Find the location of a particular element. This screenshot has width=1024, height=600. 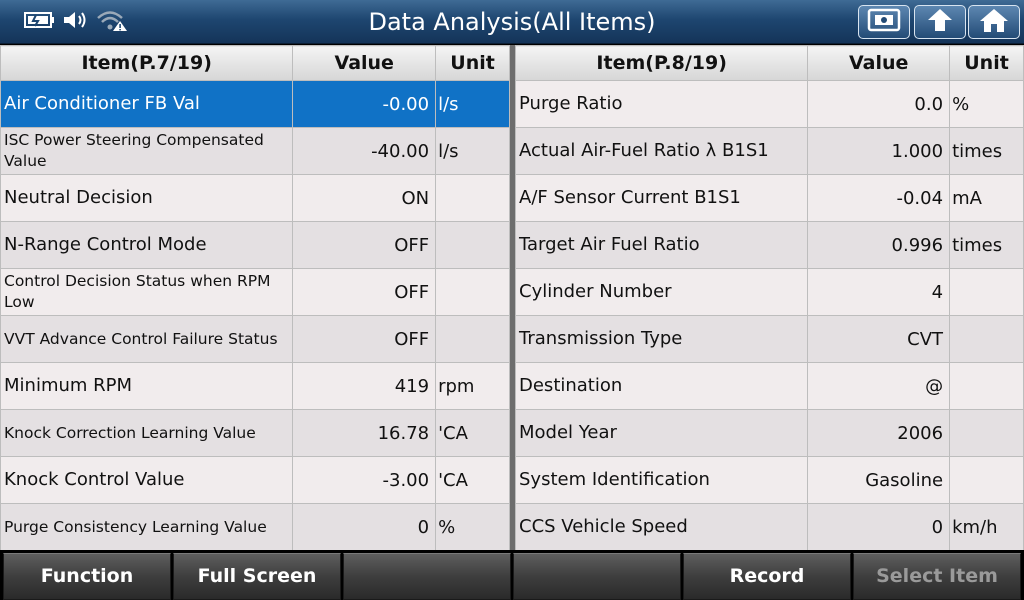

item-value: Gasoline is located at coordinates (879, 480).